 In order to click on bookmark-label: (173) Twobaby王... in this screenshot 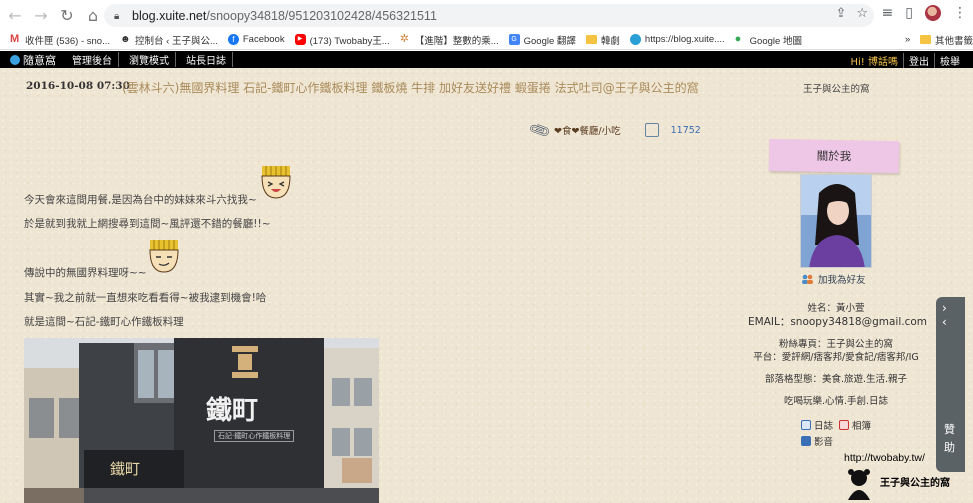, I will do `click(349, 41)`.